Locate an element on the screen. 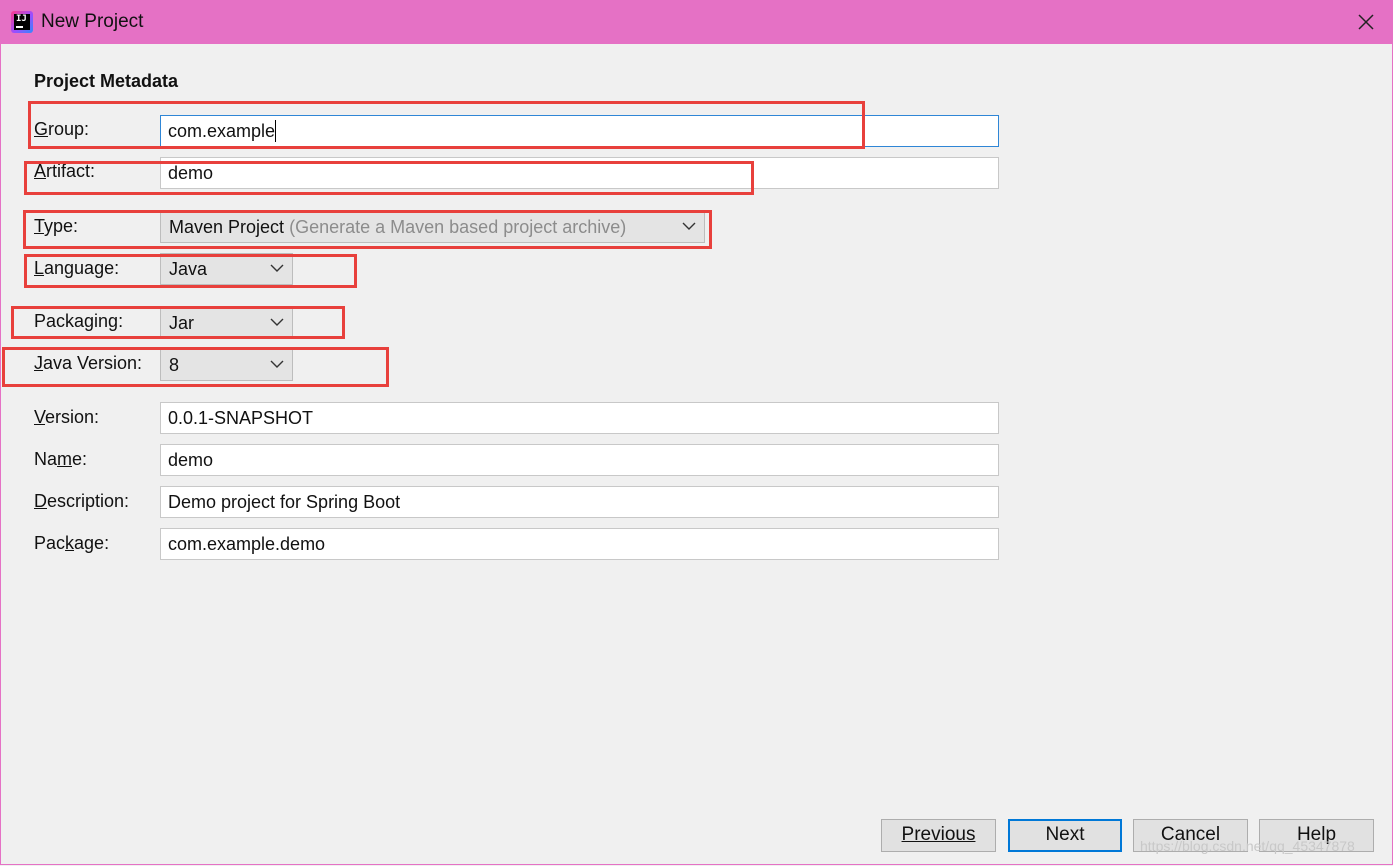 The height and width of the screenshot is (866, 1393). package-label: Package: is located at coordinates (72, 543).